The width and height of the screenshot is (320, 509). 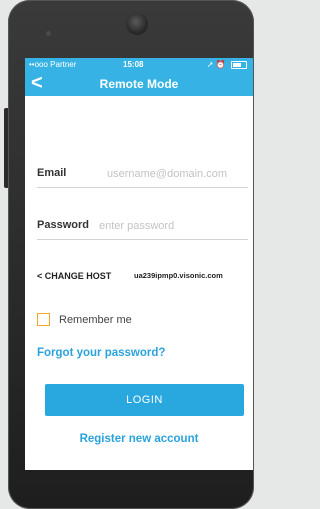 I want to click on nav-bar: < Remote Mode, so click(x=139, y=84).